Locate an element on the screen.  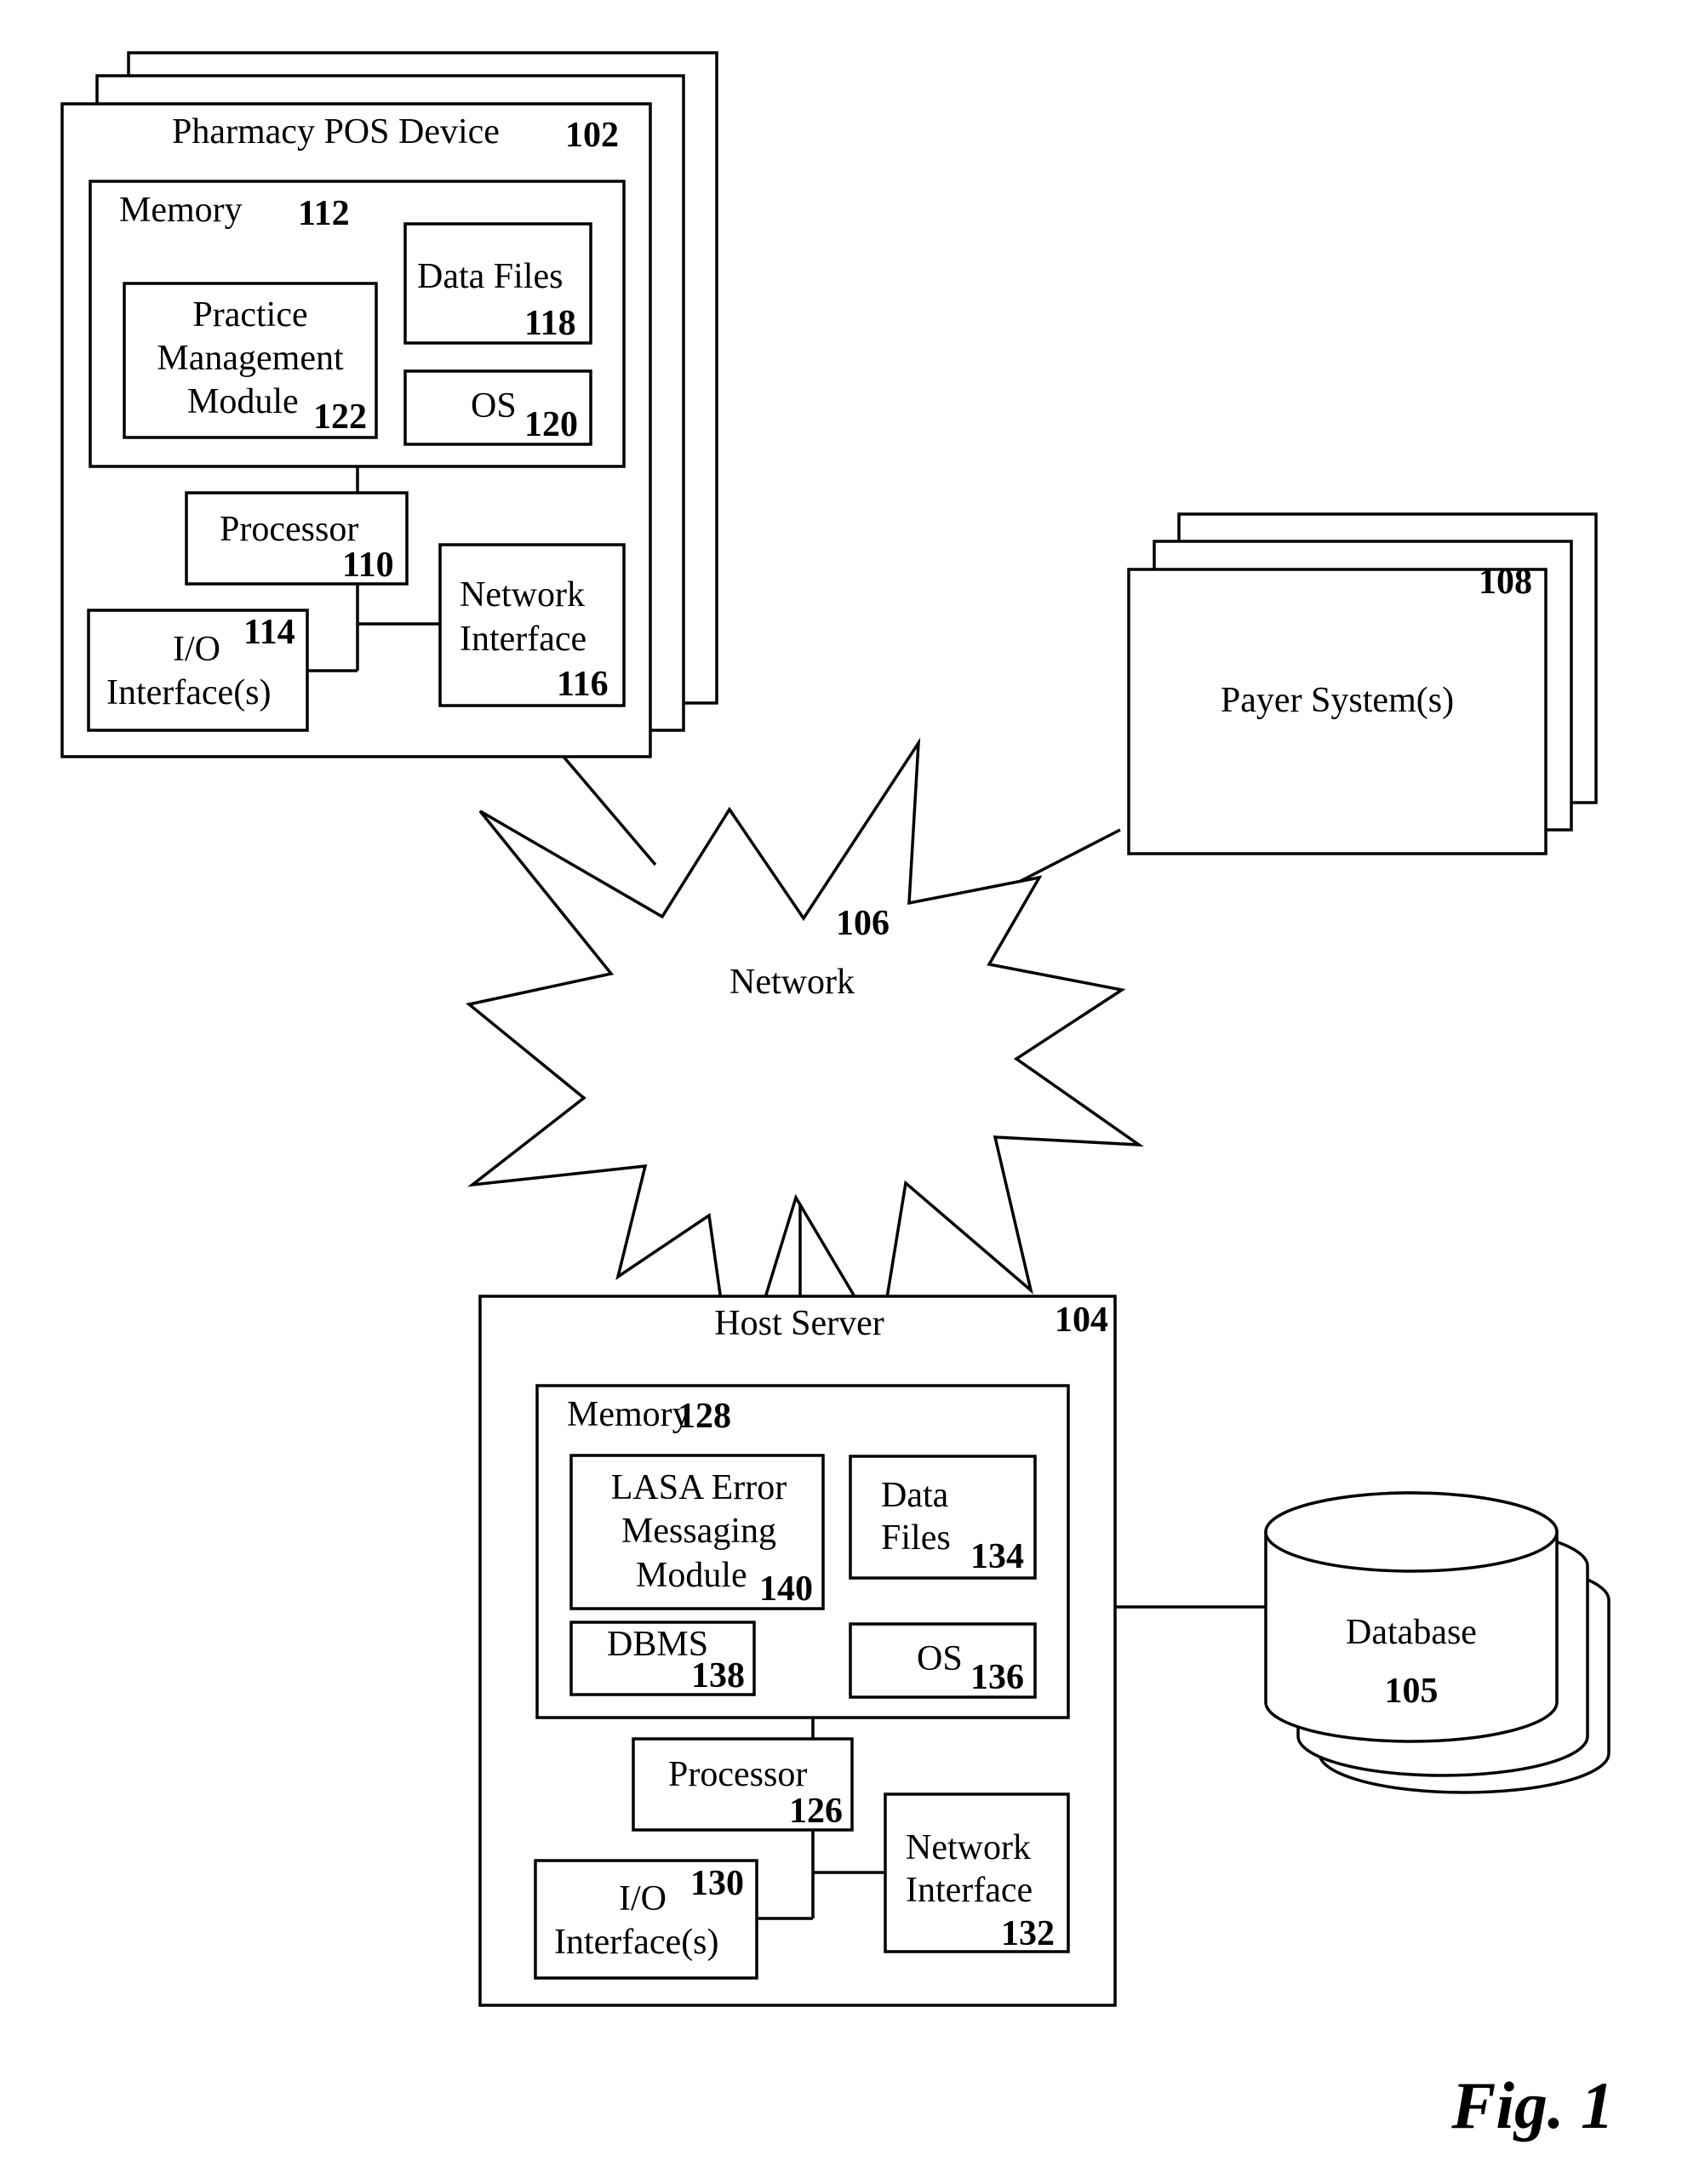
database-cylinder-top is located at coordinates (1411, 1532).